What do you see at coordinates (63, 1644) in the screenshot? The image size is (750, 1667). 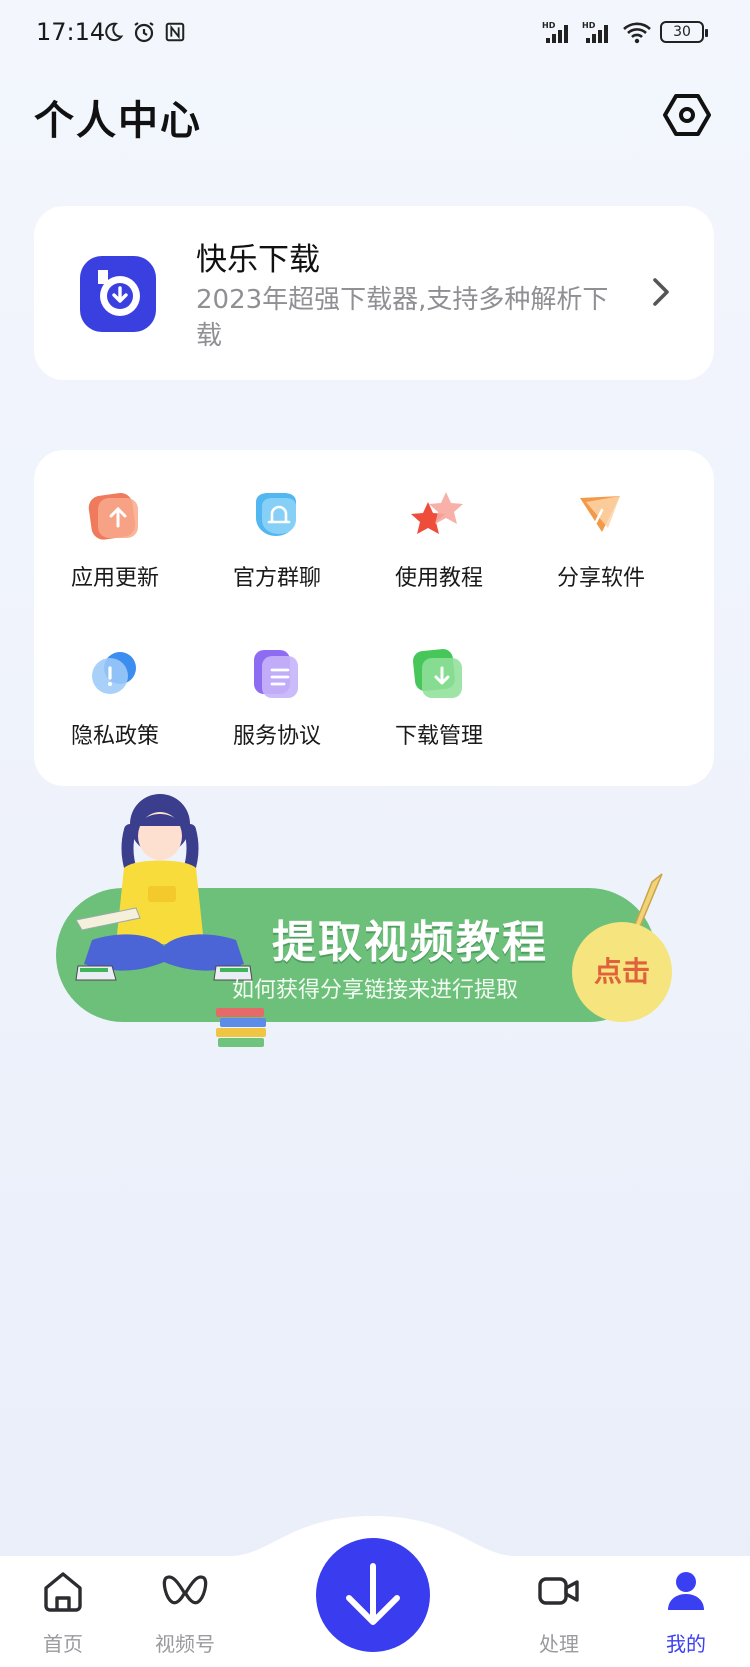 I see `nav-label-home: 首页` at bounding box center [63, 1644].